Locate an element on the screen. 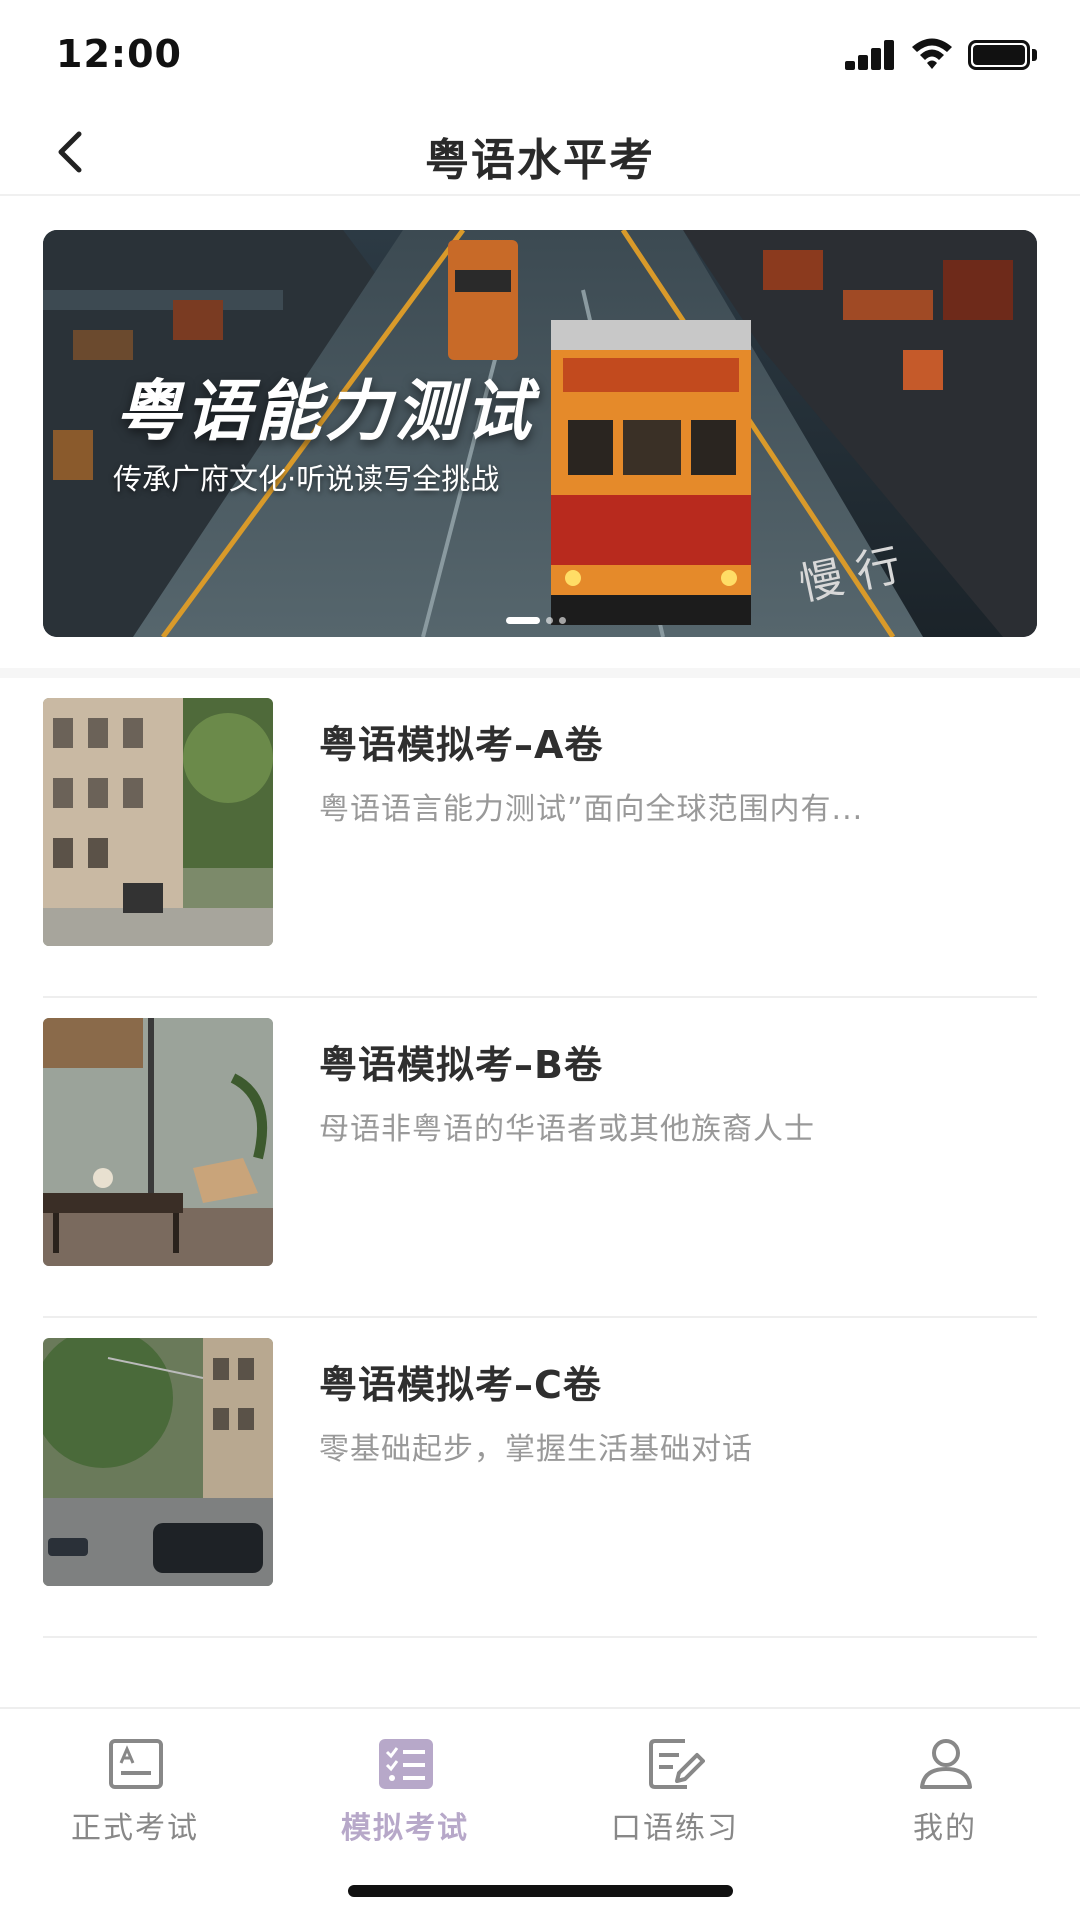 The width and height of the screenshot is (1080, 1920). thumbnail-road-image is located at coordinates (158, 1462).